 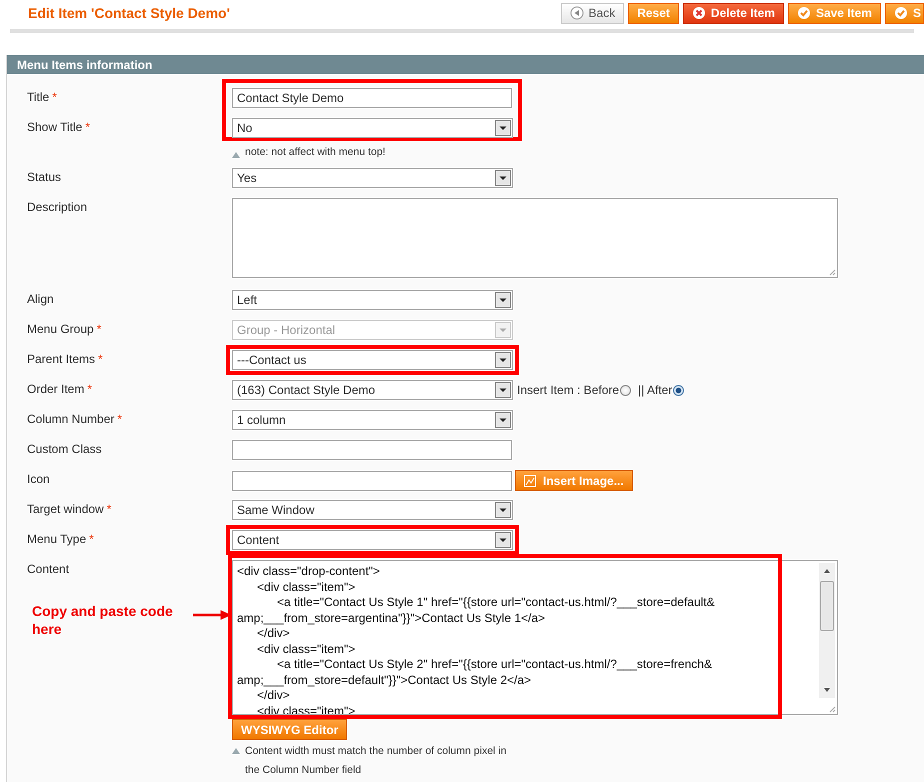 What do you see at coordinates (372, 128) in the screenshot?
I see `dropdown: No` at bounding box center [372, 128].